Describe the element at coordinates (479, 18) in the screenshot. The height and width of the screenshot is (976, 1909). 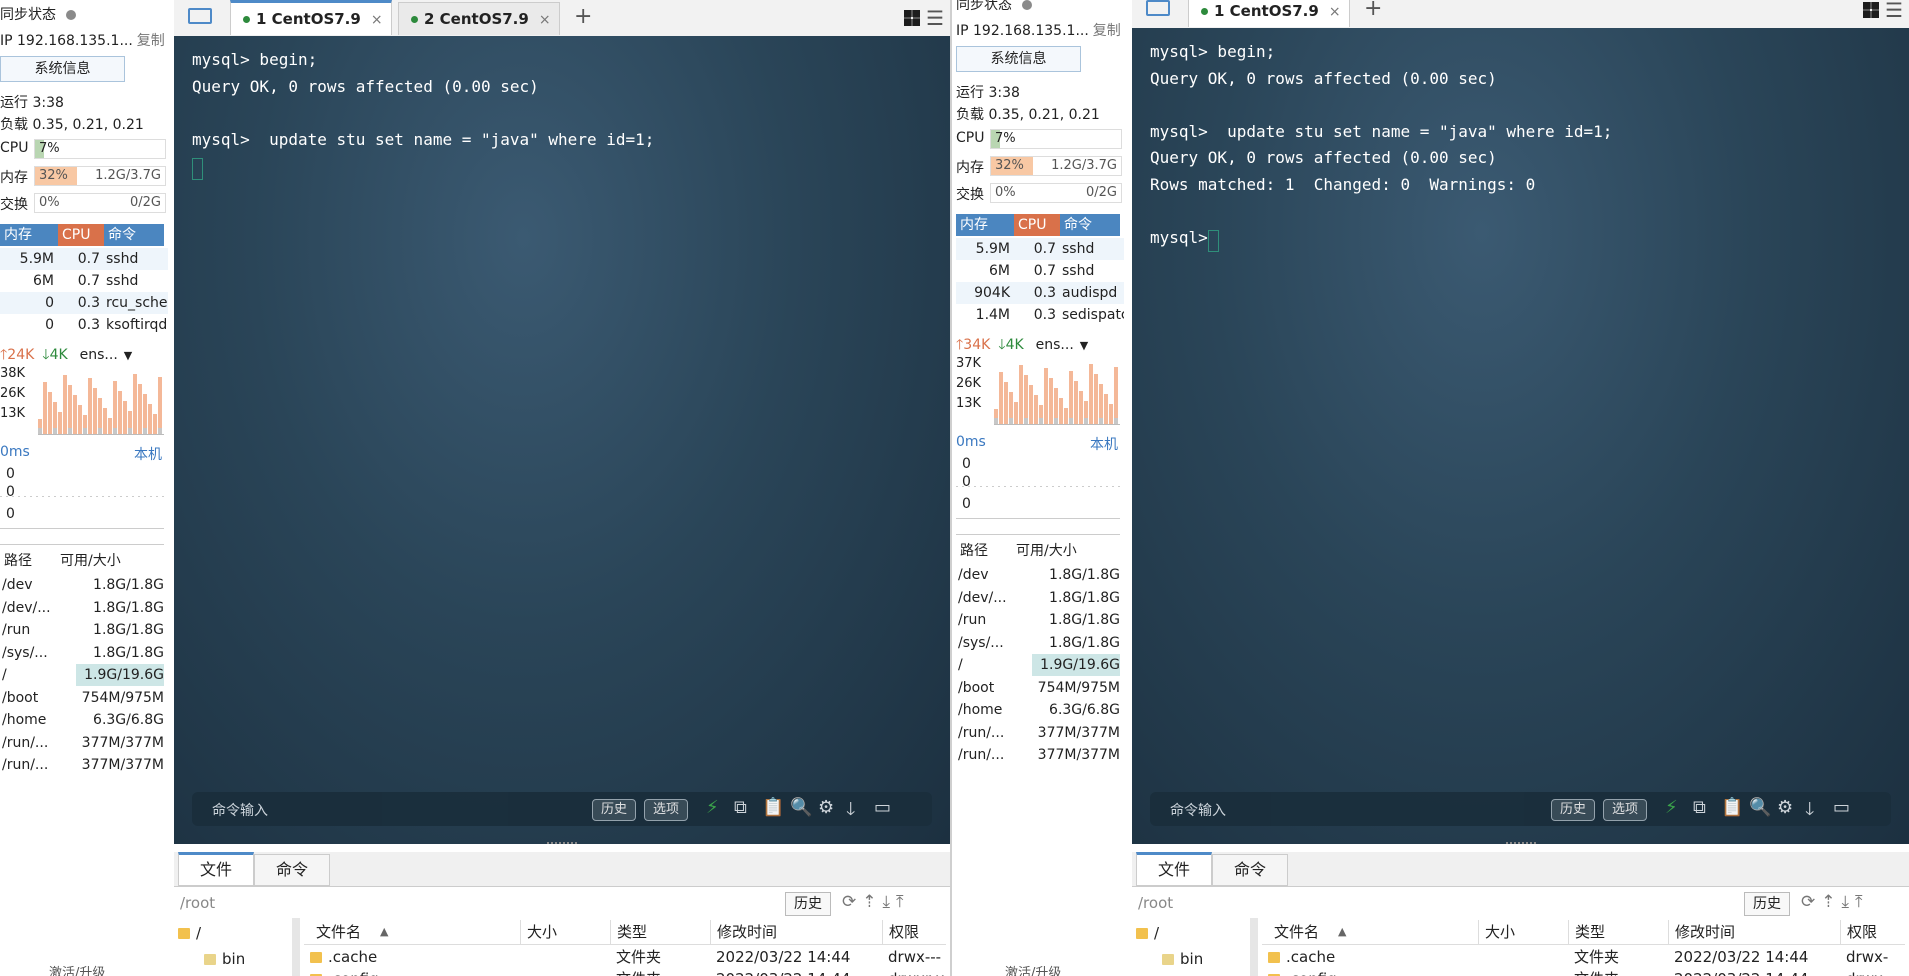
I see `session-tab: 2 CentOS7.9 ×` at that location.